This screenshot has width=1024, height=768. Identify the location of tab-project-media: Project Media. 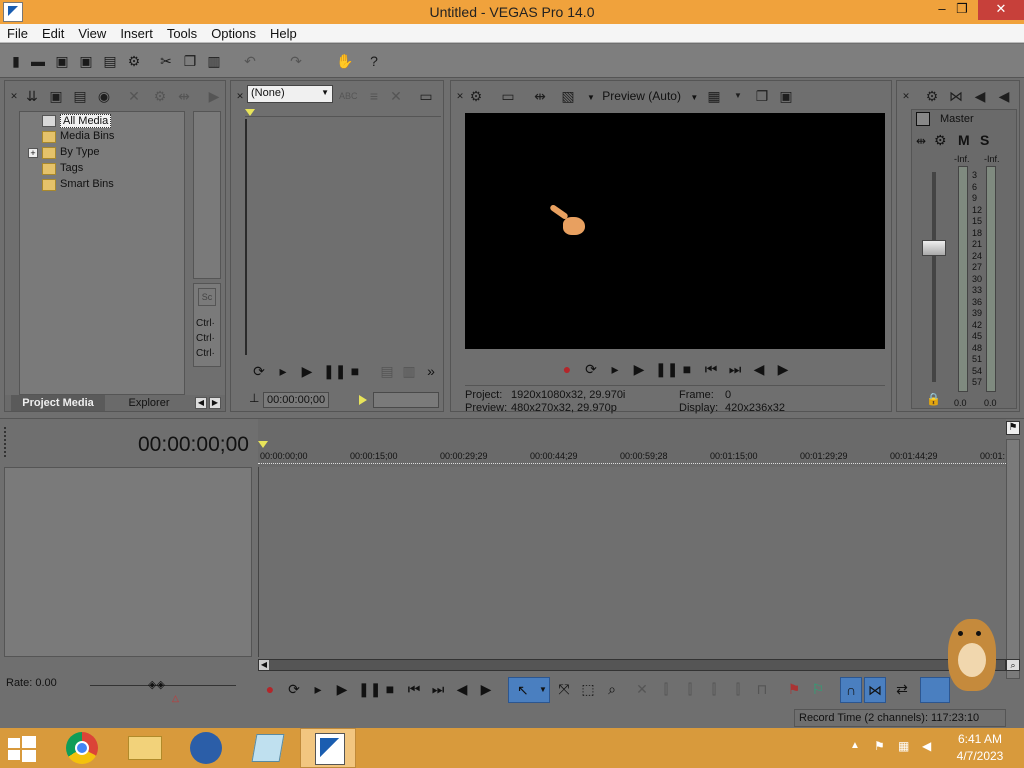
(58, 403).